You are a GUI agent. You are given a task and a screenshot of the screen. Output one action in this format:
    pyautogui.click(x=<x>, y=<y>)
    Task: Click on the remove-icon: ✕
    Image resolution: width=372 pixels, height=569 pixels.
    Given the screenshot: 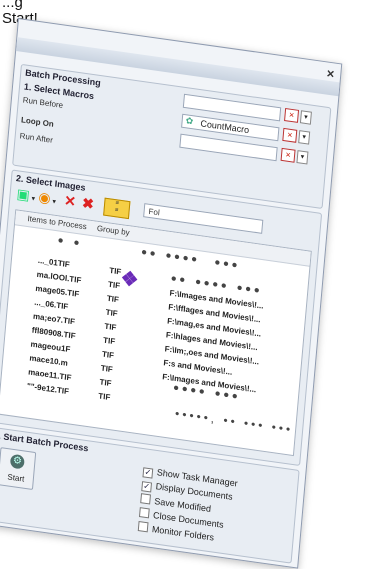 What is the action you would take?
    pyautogui.click(x=70, y=201)
    